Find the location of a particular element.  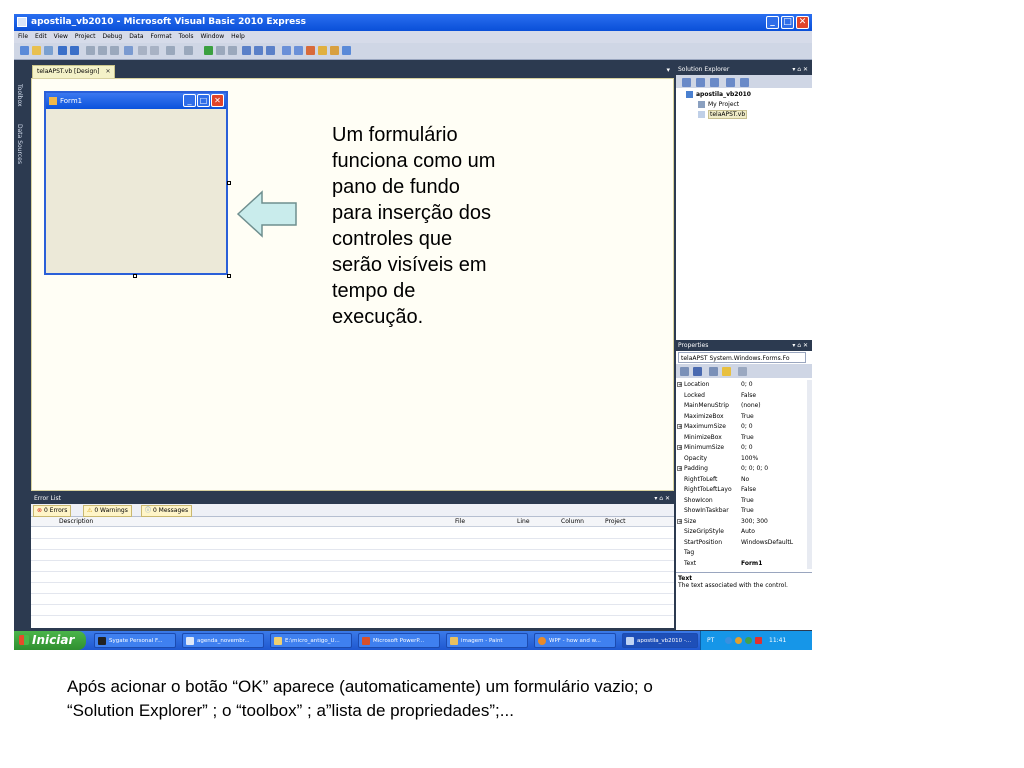

data-sources-tab: Data Sources is located at coordinates (19, 144).